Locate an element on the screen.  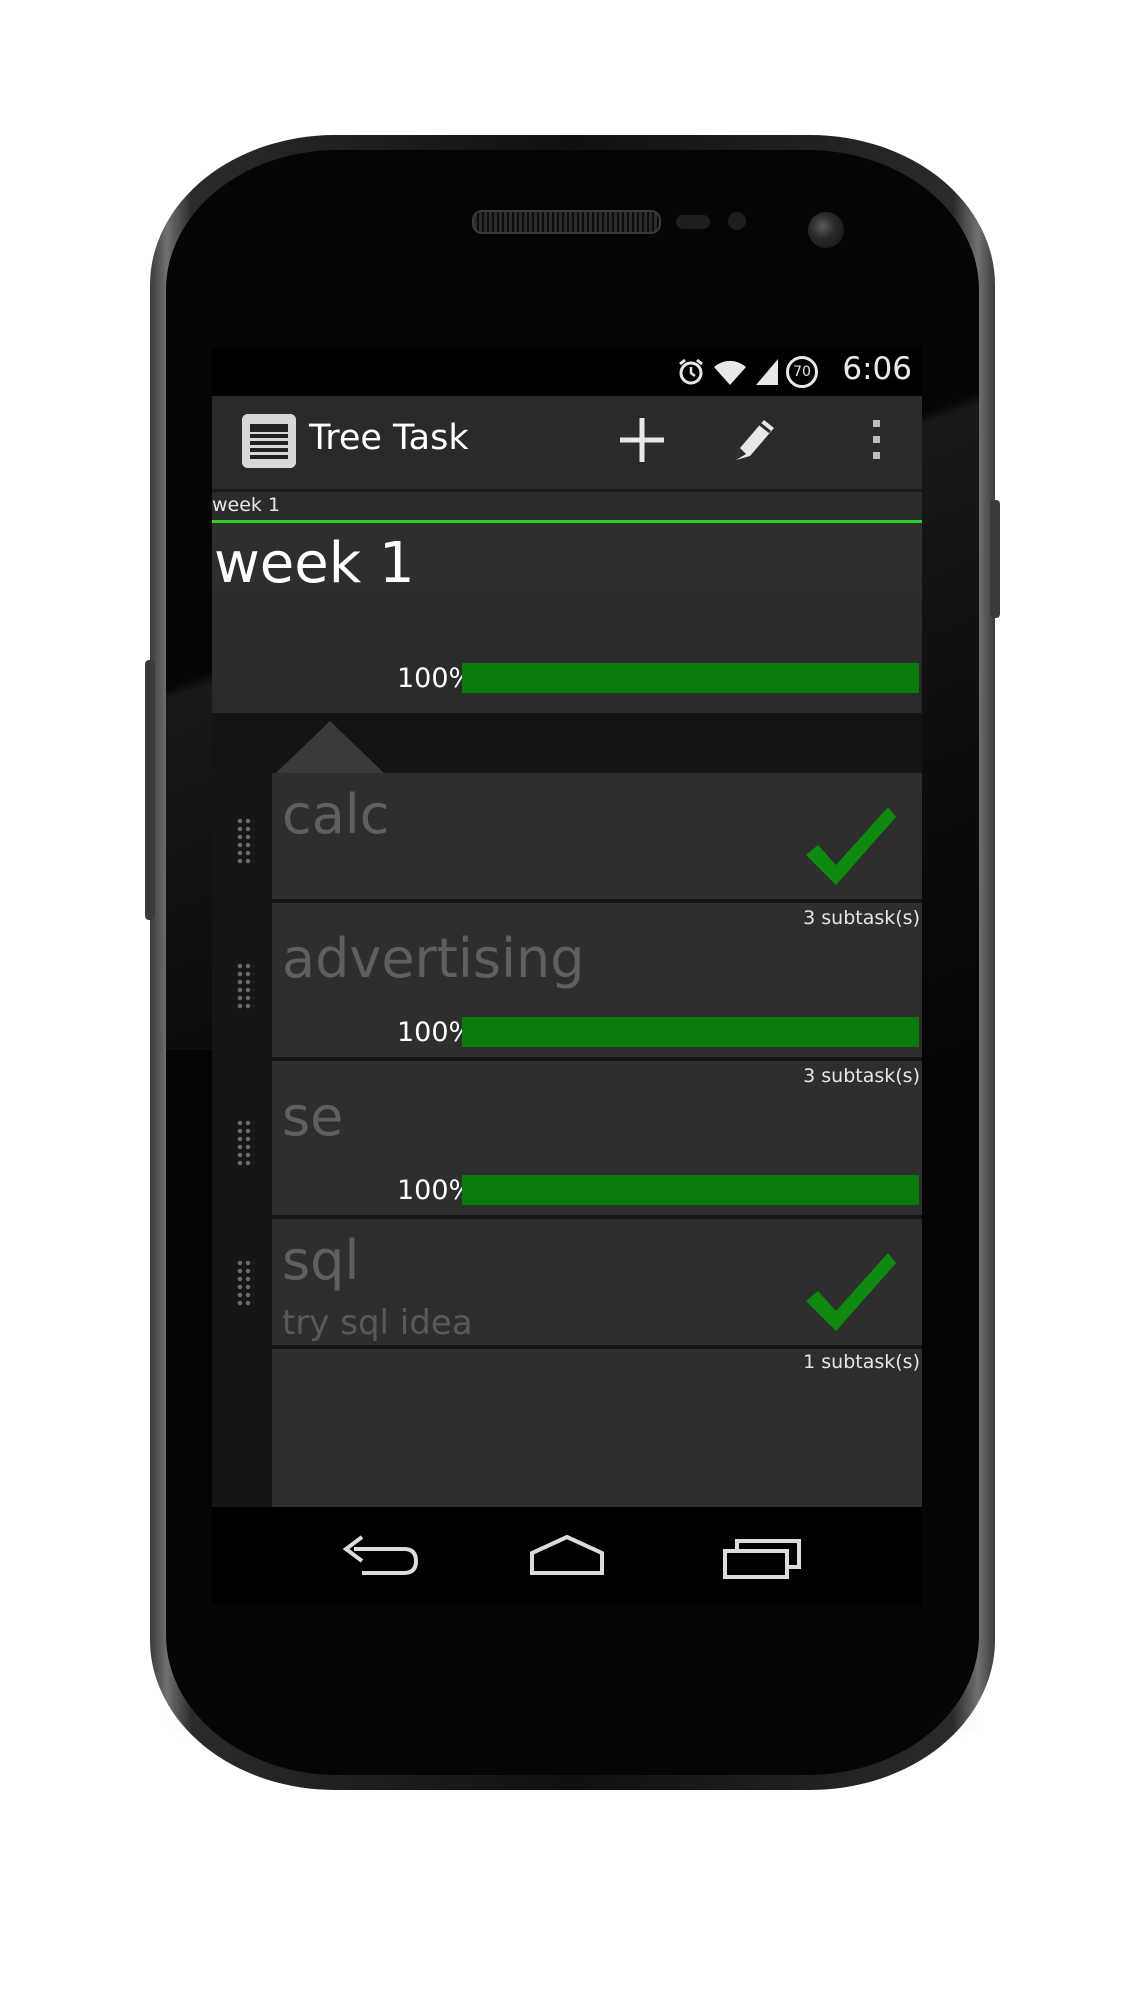
task-row-advertising: 3 subtask(s) advertising 100% is located at coordinates (597, 982).